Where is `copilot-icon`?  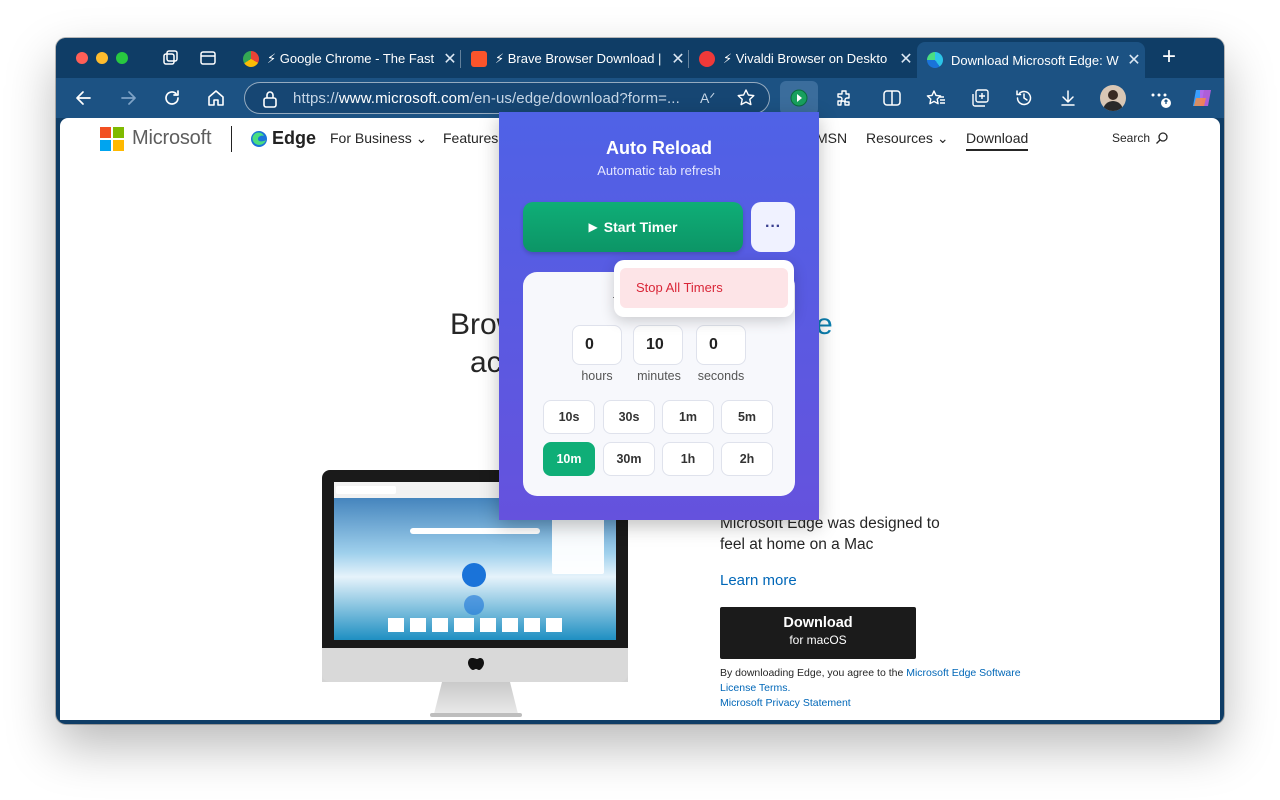
copilot-icon is located at coordinates (1202, 98).